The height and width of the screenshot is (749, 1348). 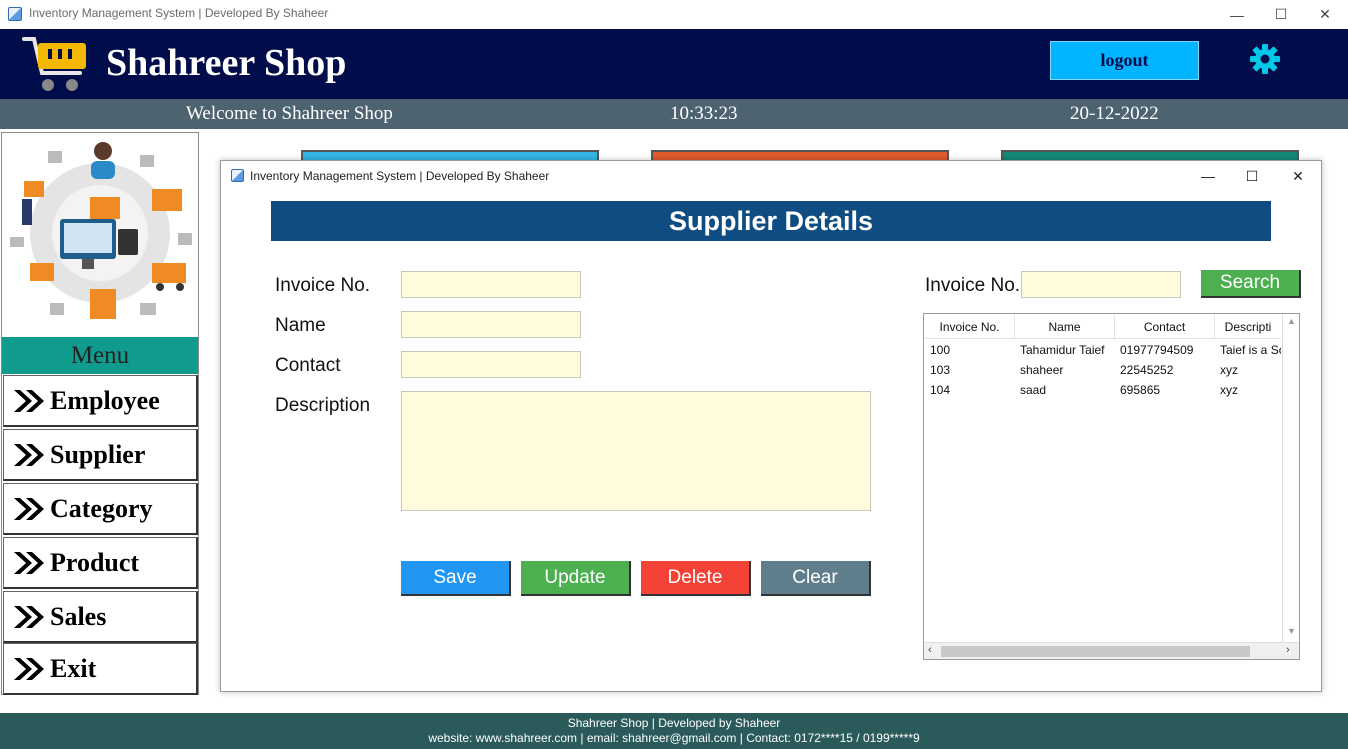 I want to click on dialog-maximize-button: ☐, so click(x=1252, y=176).